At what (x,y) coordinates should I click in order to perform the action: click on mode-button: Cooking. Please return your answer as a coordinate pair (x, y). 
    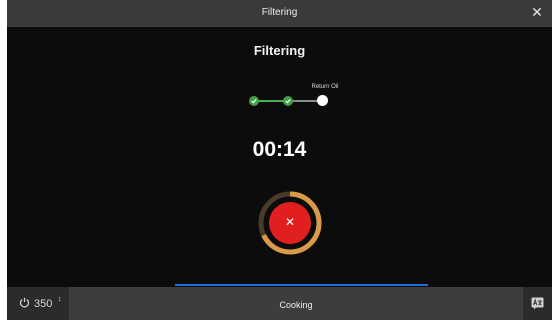
    Looking at the image, I should click on (296, 303).